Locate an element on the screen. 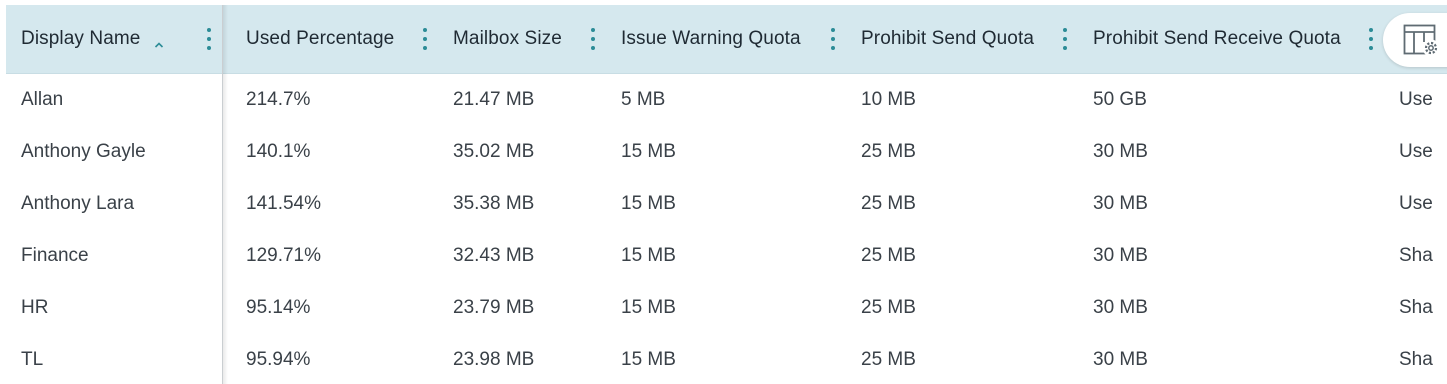  cell-prohibit-send-receive-quota: 50 GB is located at coordinates (1120, 99).